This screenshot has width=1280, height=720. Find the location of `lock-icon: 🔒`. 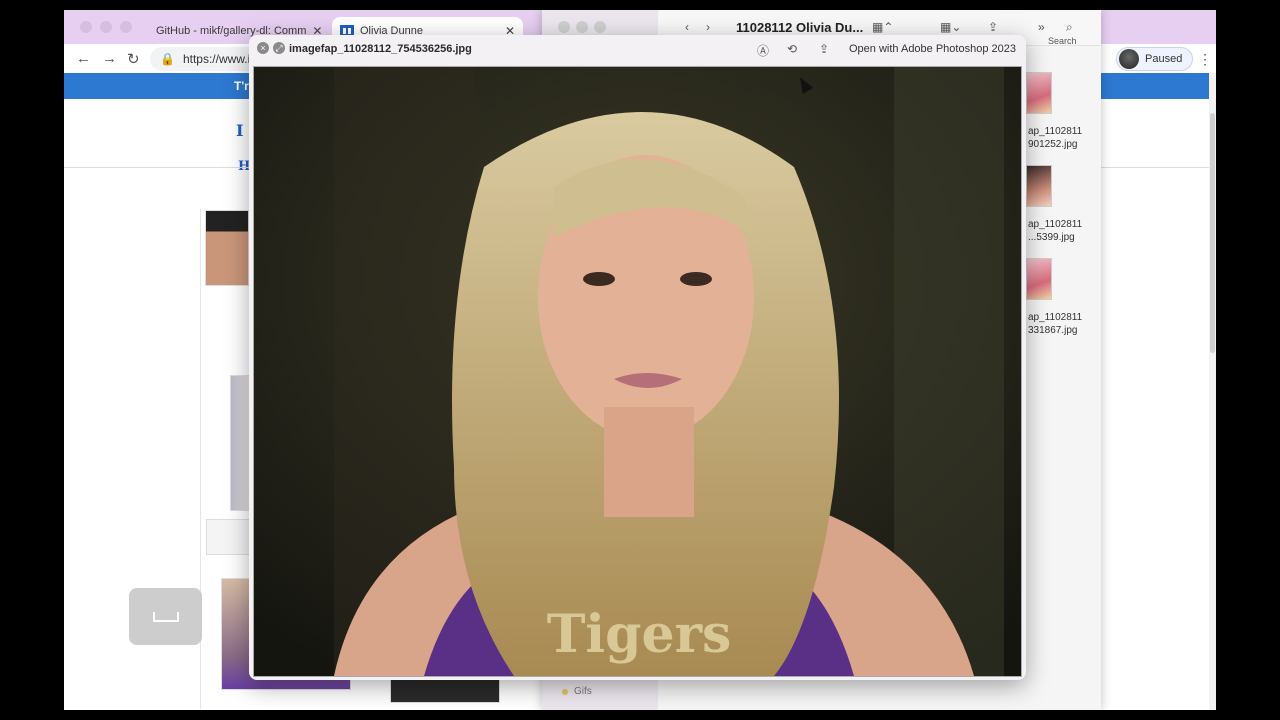

lock-icon: 🔒 is located at coordinates (167, 59).